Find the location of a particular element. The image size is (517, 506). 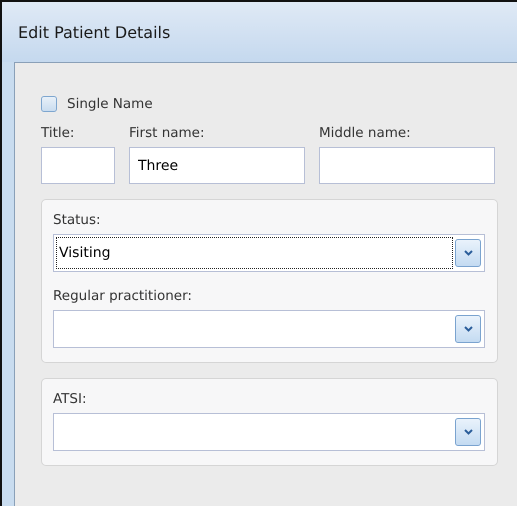

field-label: ATSI: is located at coordinates (70, 399).